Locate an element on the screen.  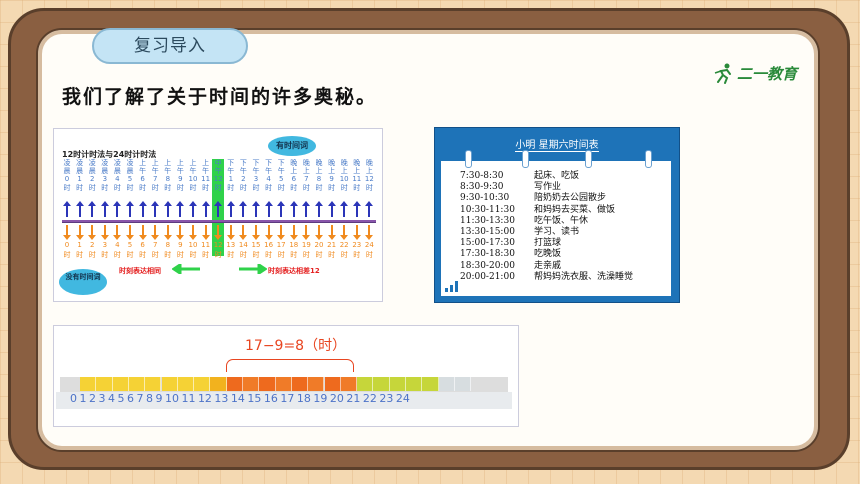
hour24-label: 6 is located at coordinates (142, 245).